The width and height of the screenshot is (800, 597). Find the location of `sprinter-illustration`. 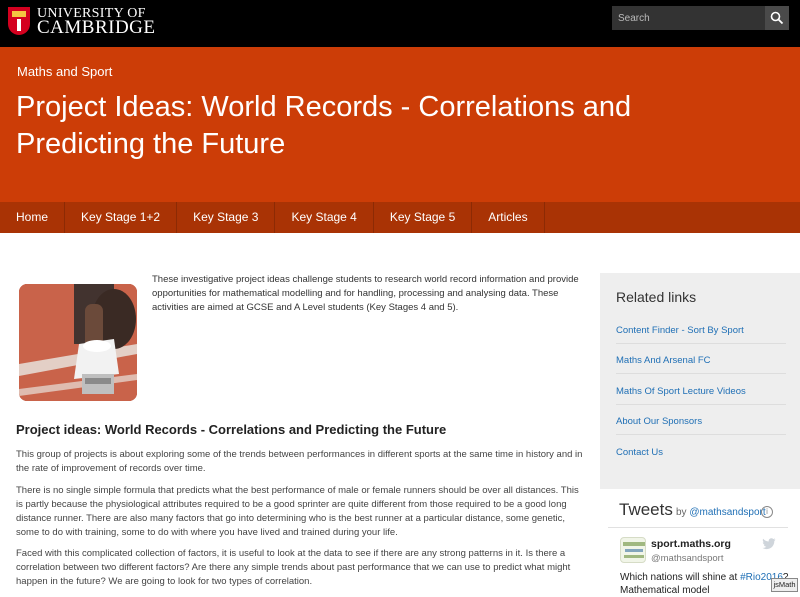

sprinter-illustration is located at coordinates (78, 342).